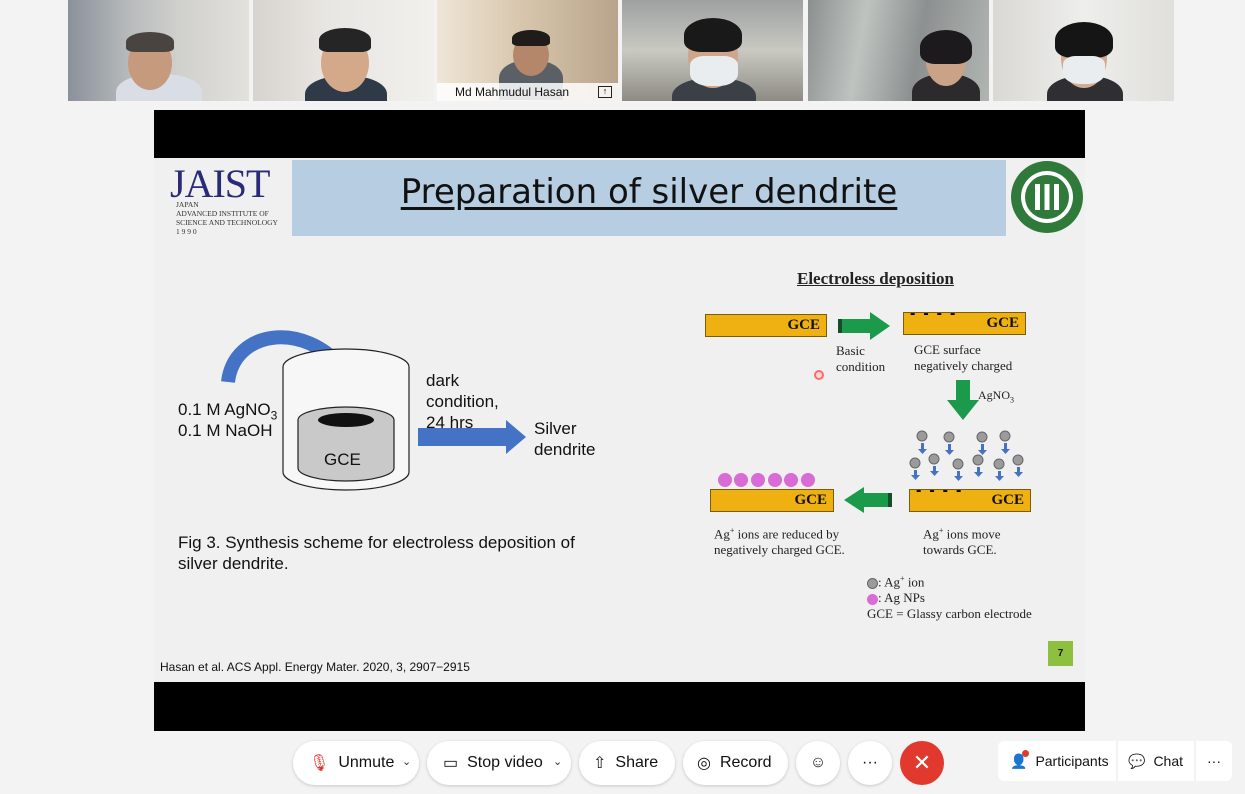  Describe the element at coordinates (1060, 653) in the screenshot. I see `slide-page-number: 7` at that location.